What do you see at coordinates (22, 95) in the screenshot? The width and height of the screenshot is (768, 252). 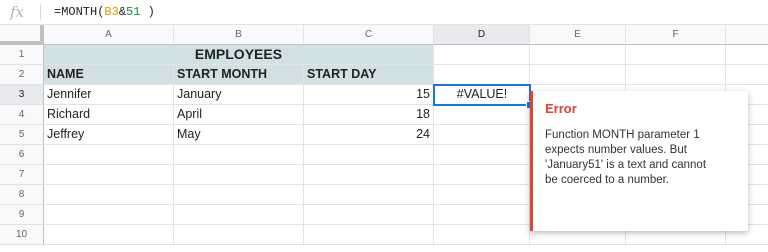 I see `row-header-3: 3` at bounding box center [22, 95].